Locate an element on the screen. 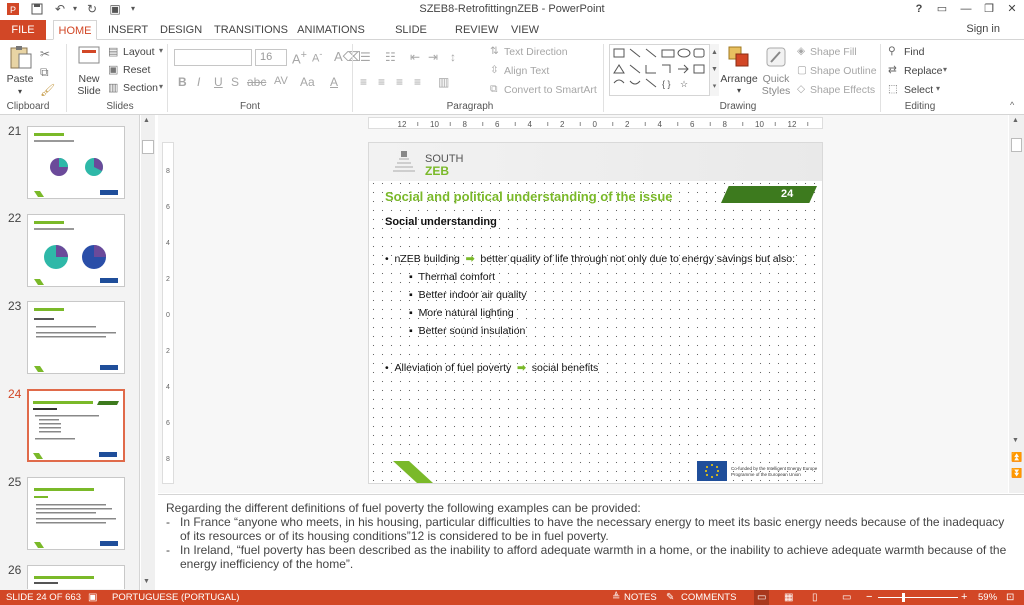 The width and height of the screenshot is (1024, 605). new-slide-icon is located at coordinates (89, 57).